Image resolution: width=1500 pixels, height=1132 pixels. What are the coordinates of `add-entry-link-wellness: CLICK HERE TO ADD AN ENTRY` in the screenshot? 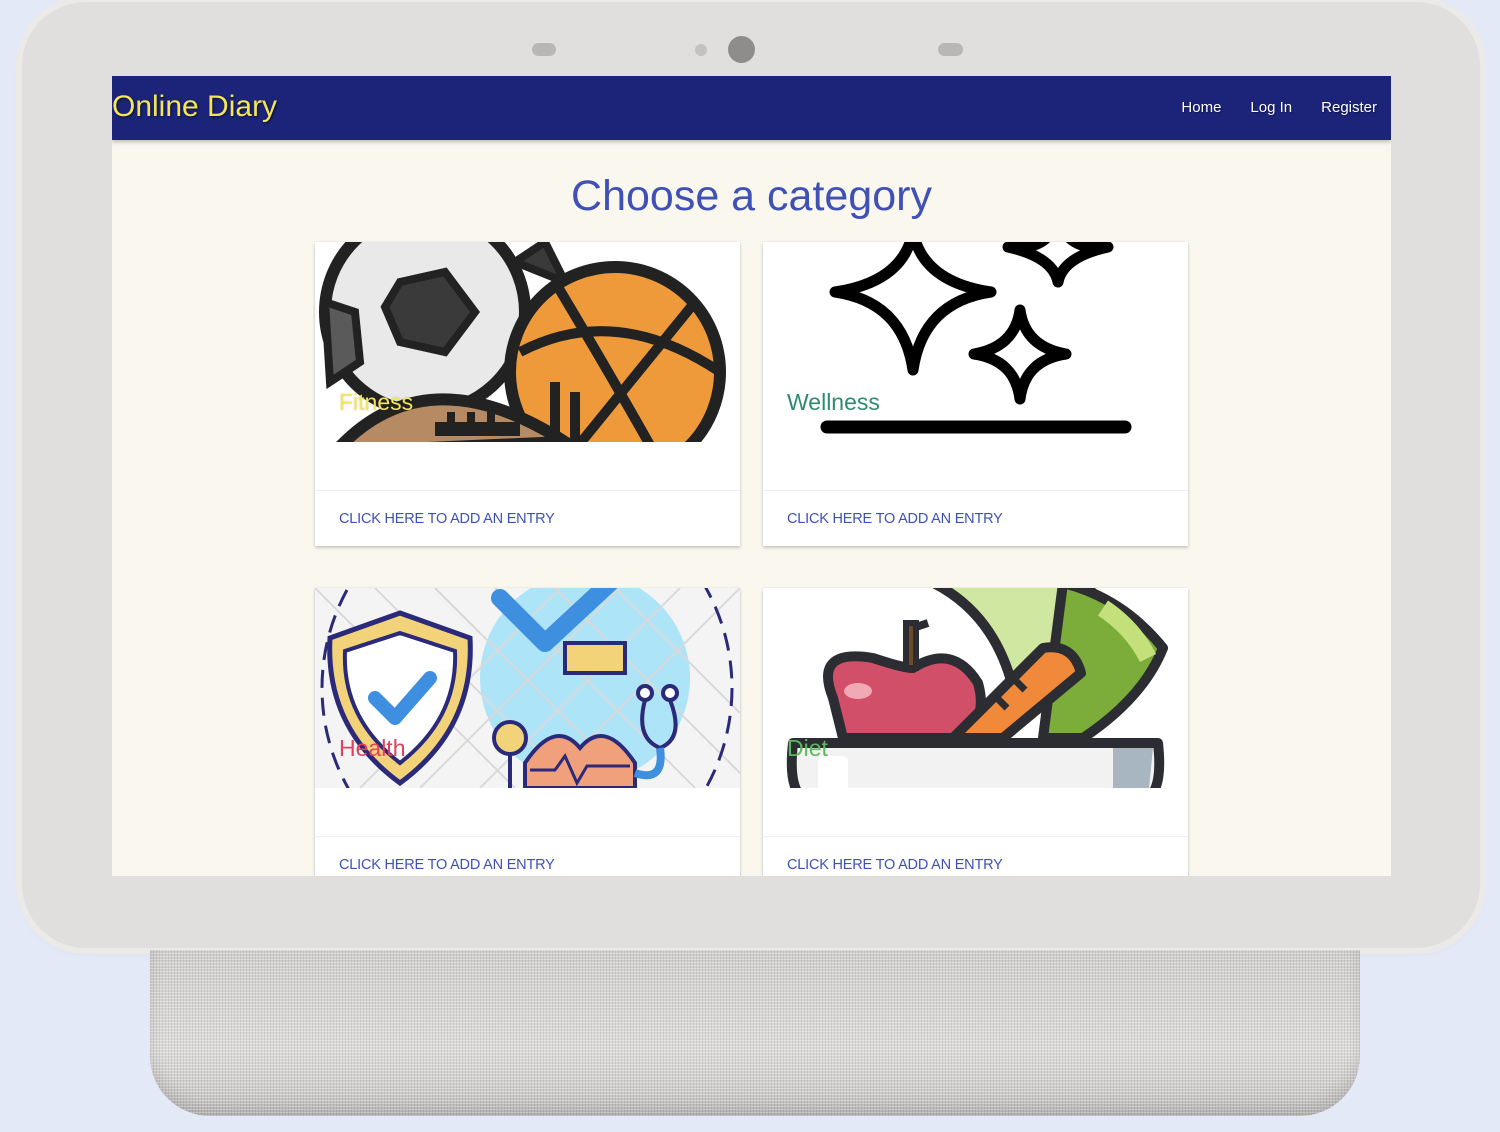 It's located at (895, 519).